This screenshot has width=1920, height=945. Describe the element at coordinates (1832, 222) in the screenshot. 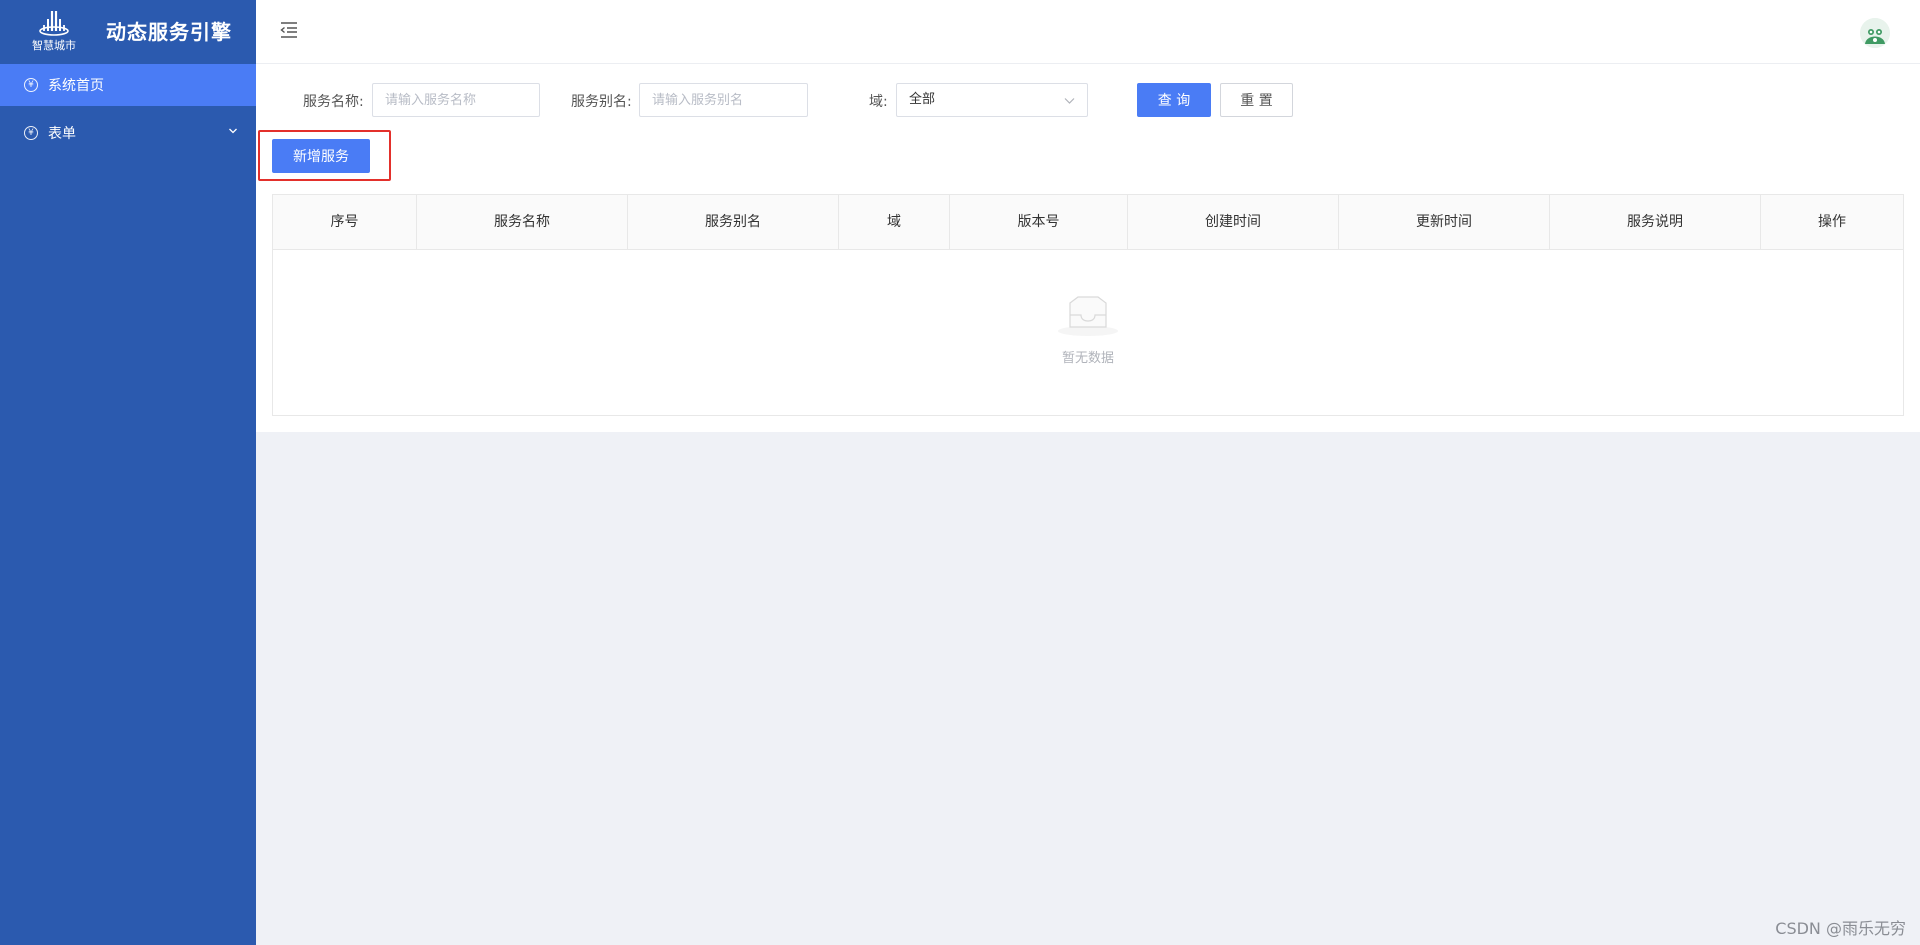

I see `column-header: 操作` at that location.